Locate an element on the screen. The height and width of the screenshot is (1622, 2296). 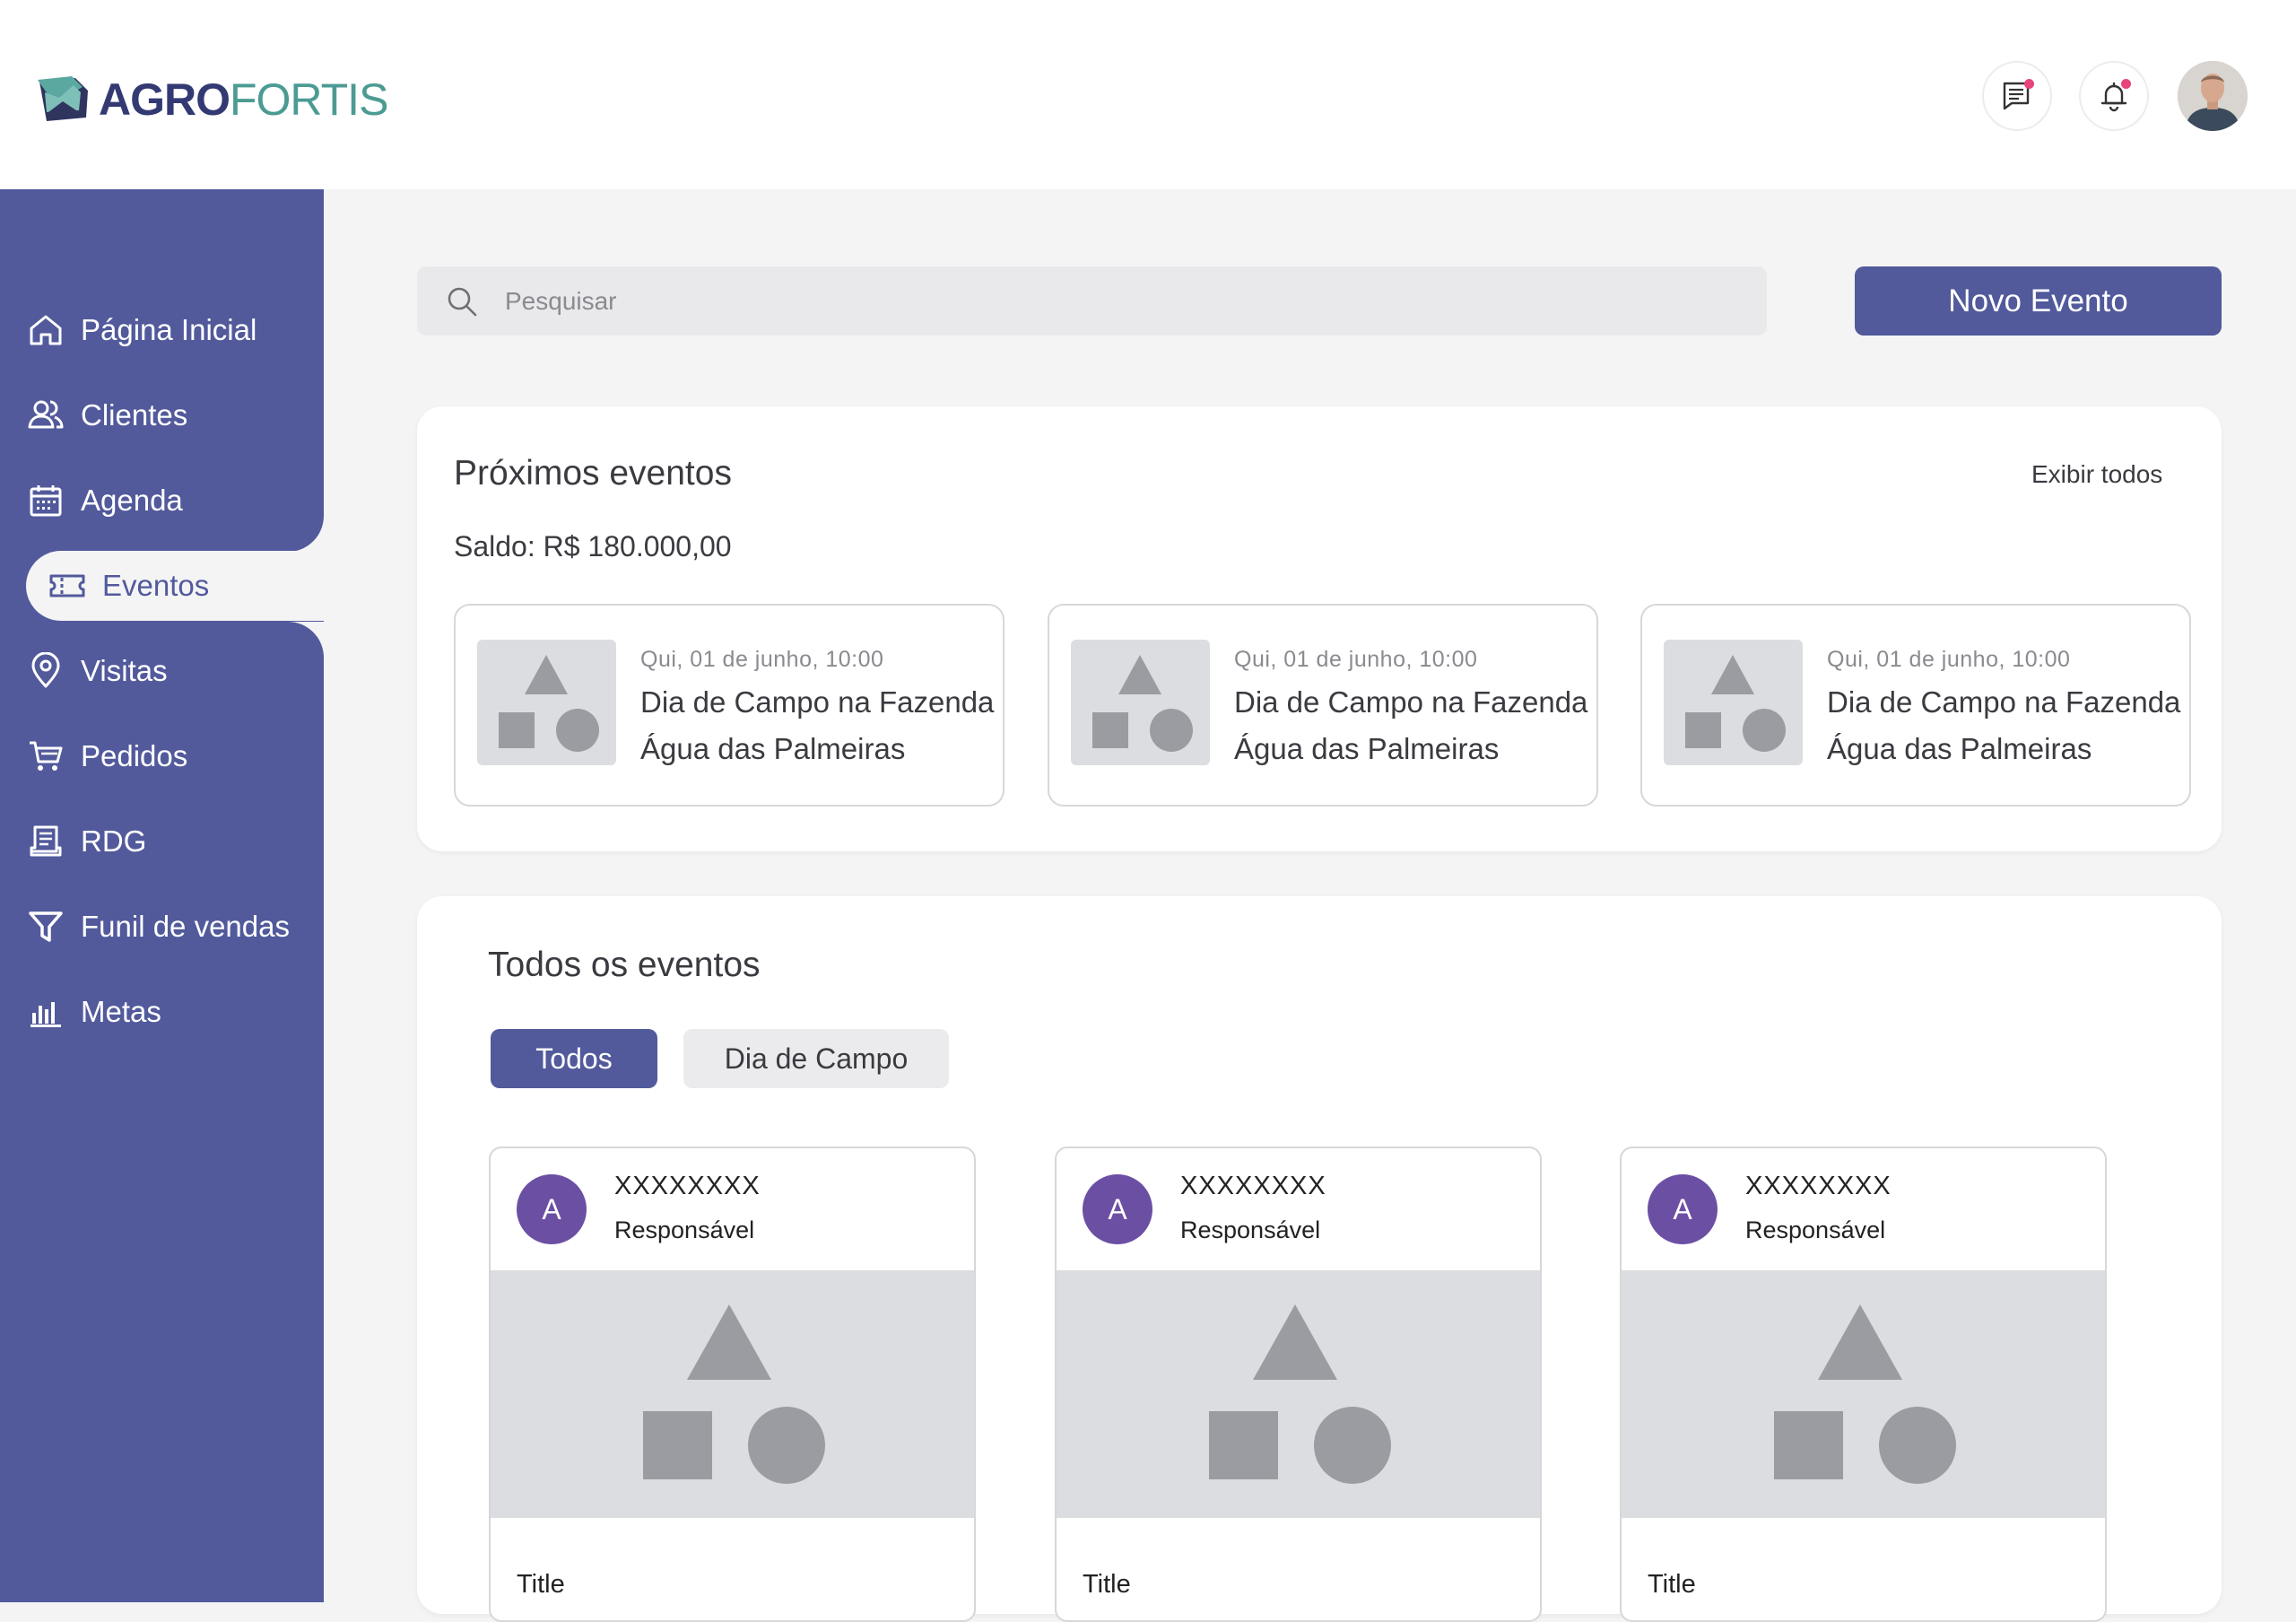
calendar-icon is located at coordinates (46, 501).